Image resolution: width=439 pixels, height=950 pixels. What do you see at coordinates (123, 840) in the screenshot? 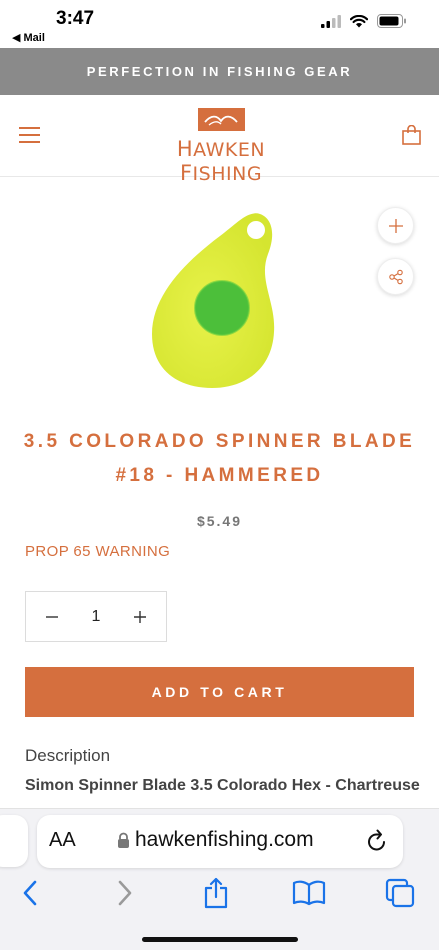
I see `lock-icon` at bounding box center [123, 840].